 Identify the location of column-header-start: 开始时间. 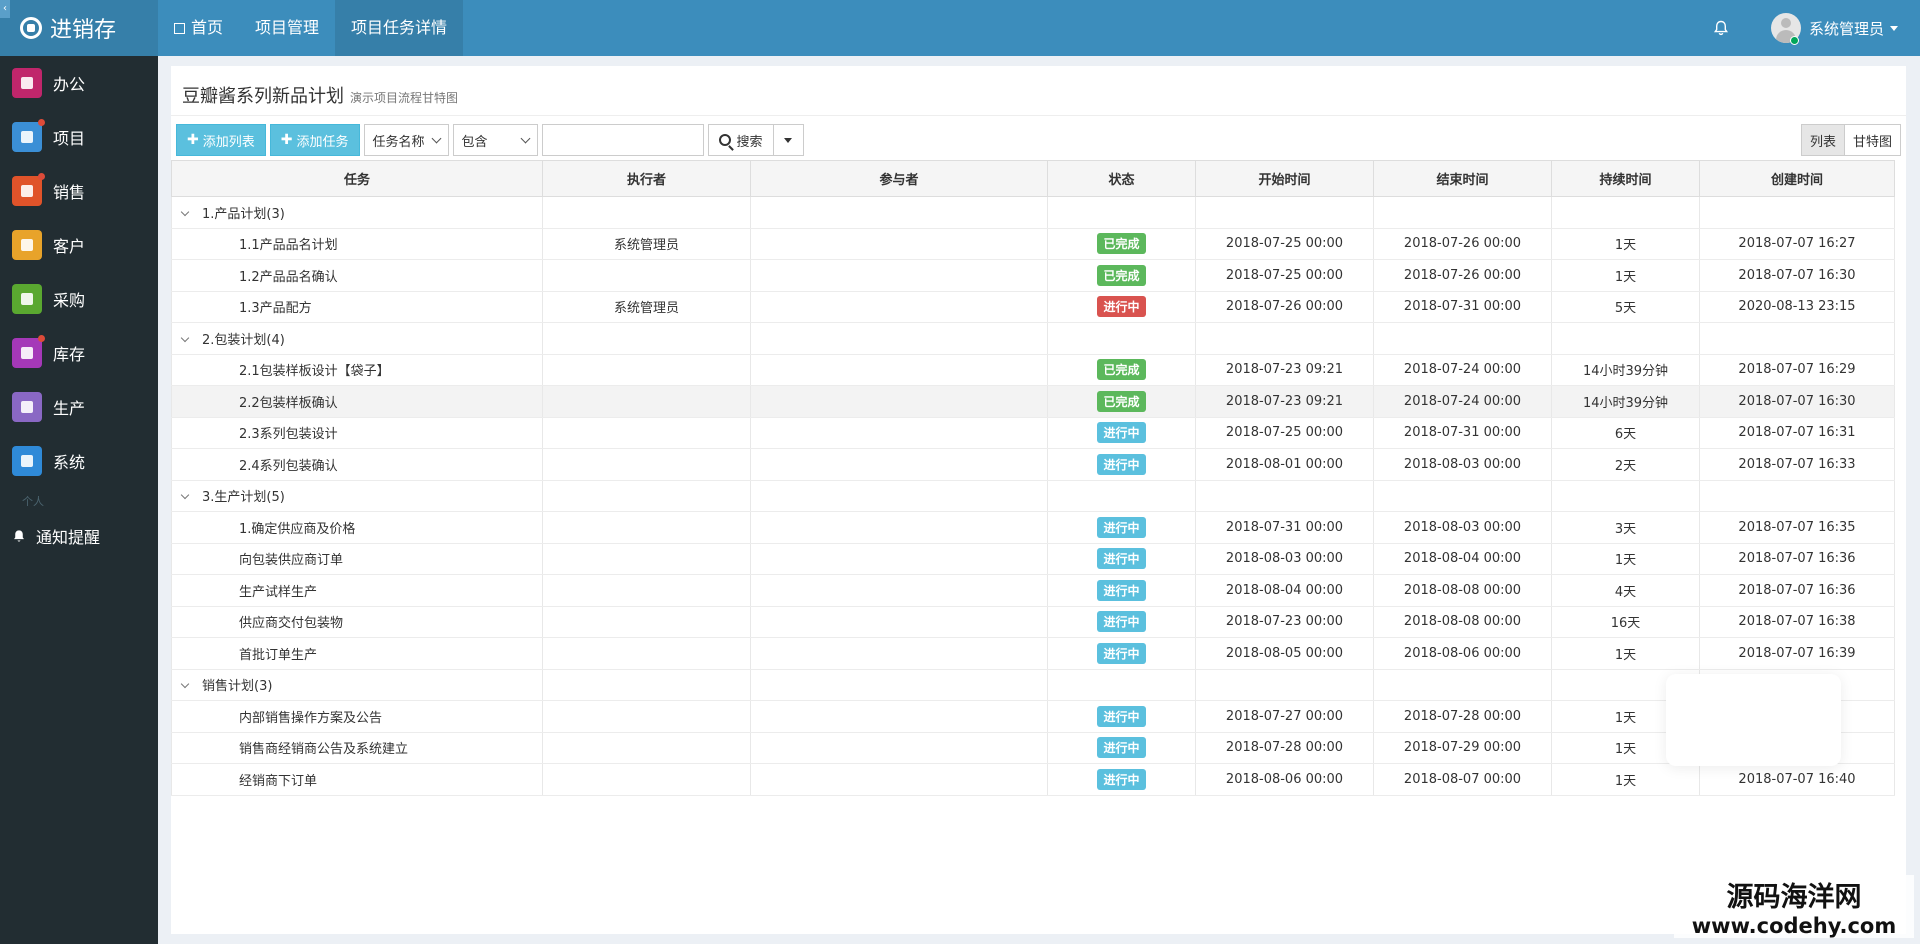
(1284, 178).